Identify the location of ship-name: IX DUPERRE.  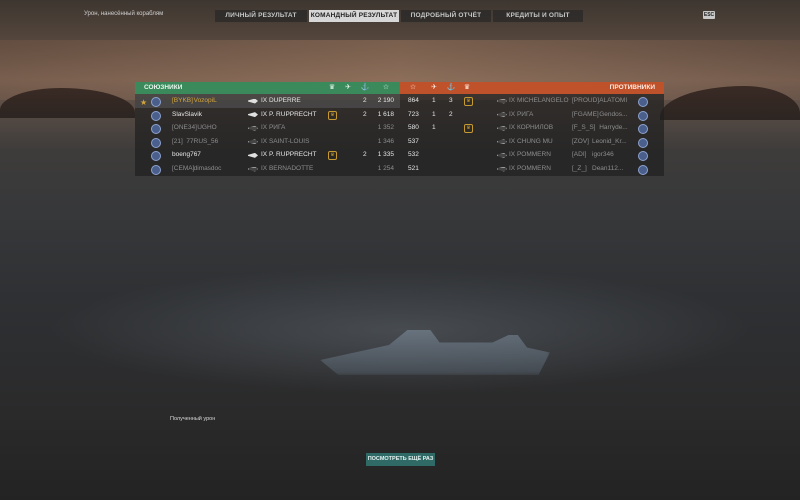
(281, 100).